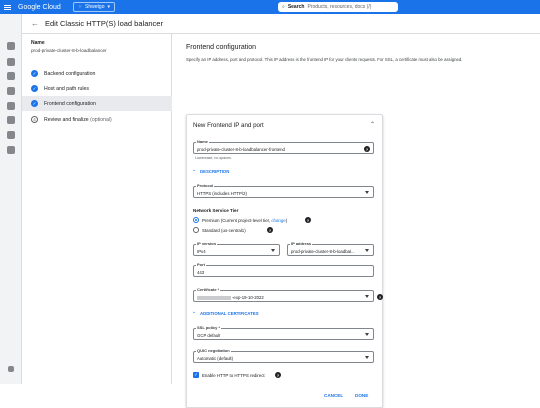  I want to click on page-header: ← Edit Classic HTTP(S) load balancer, so click(281, 24).